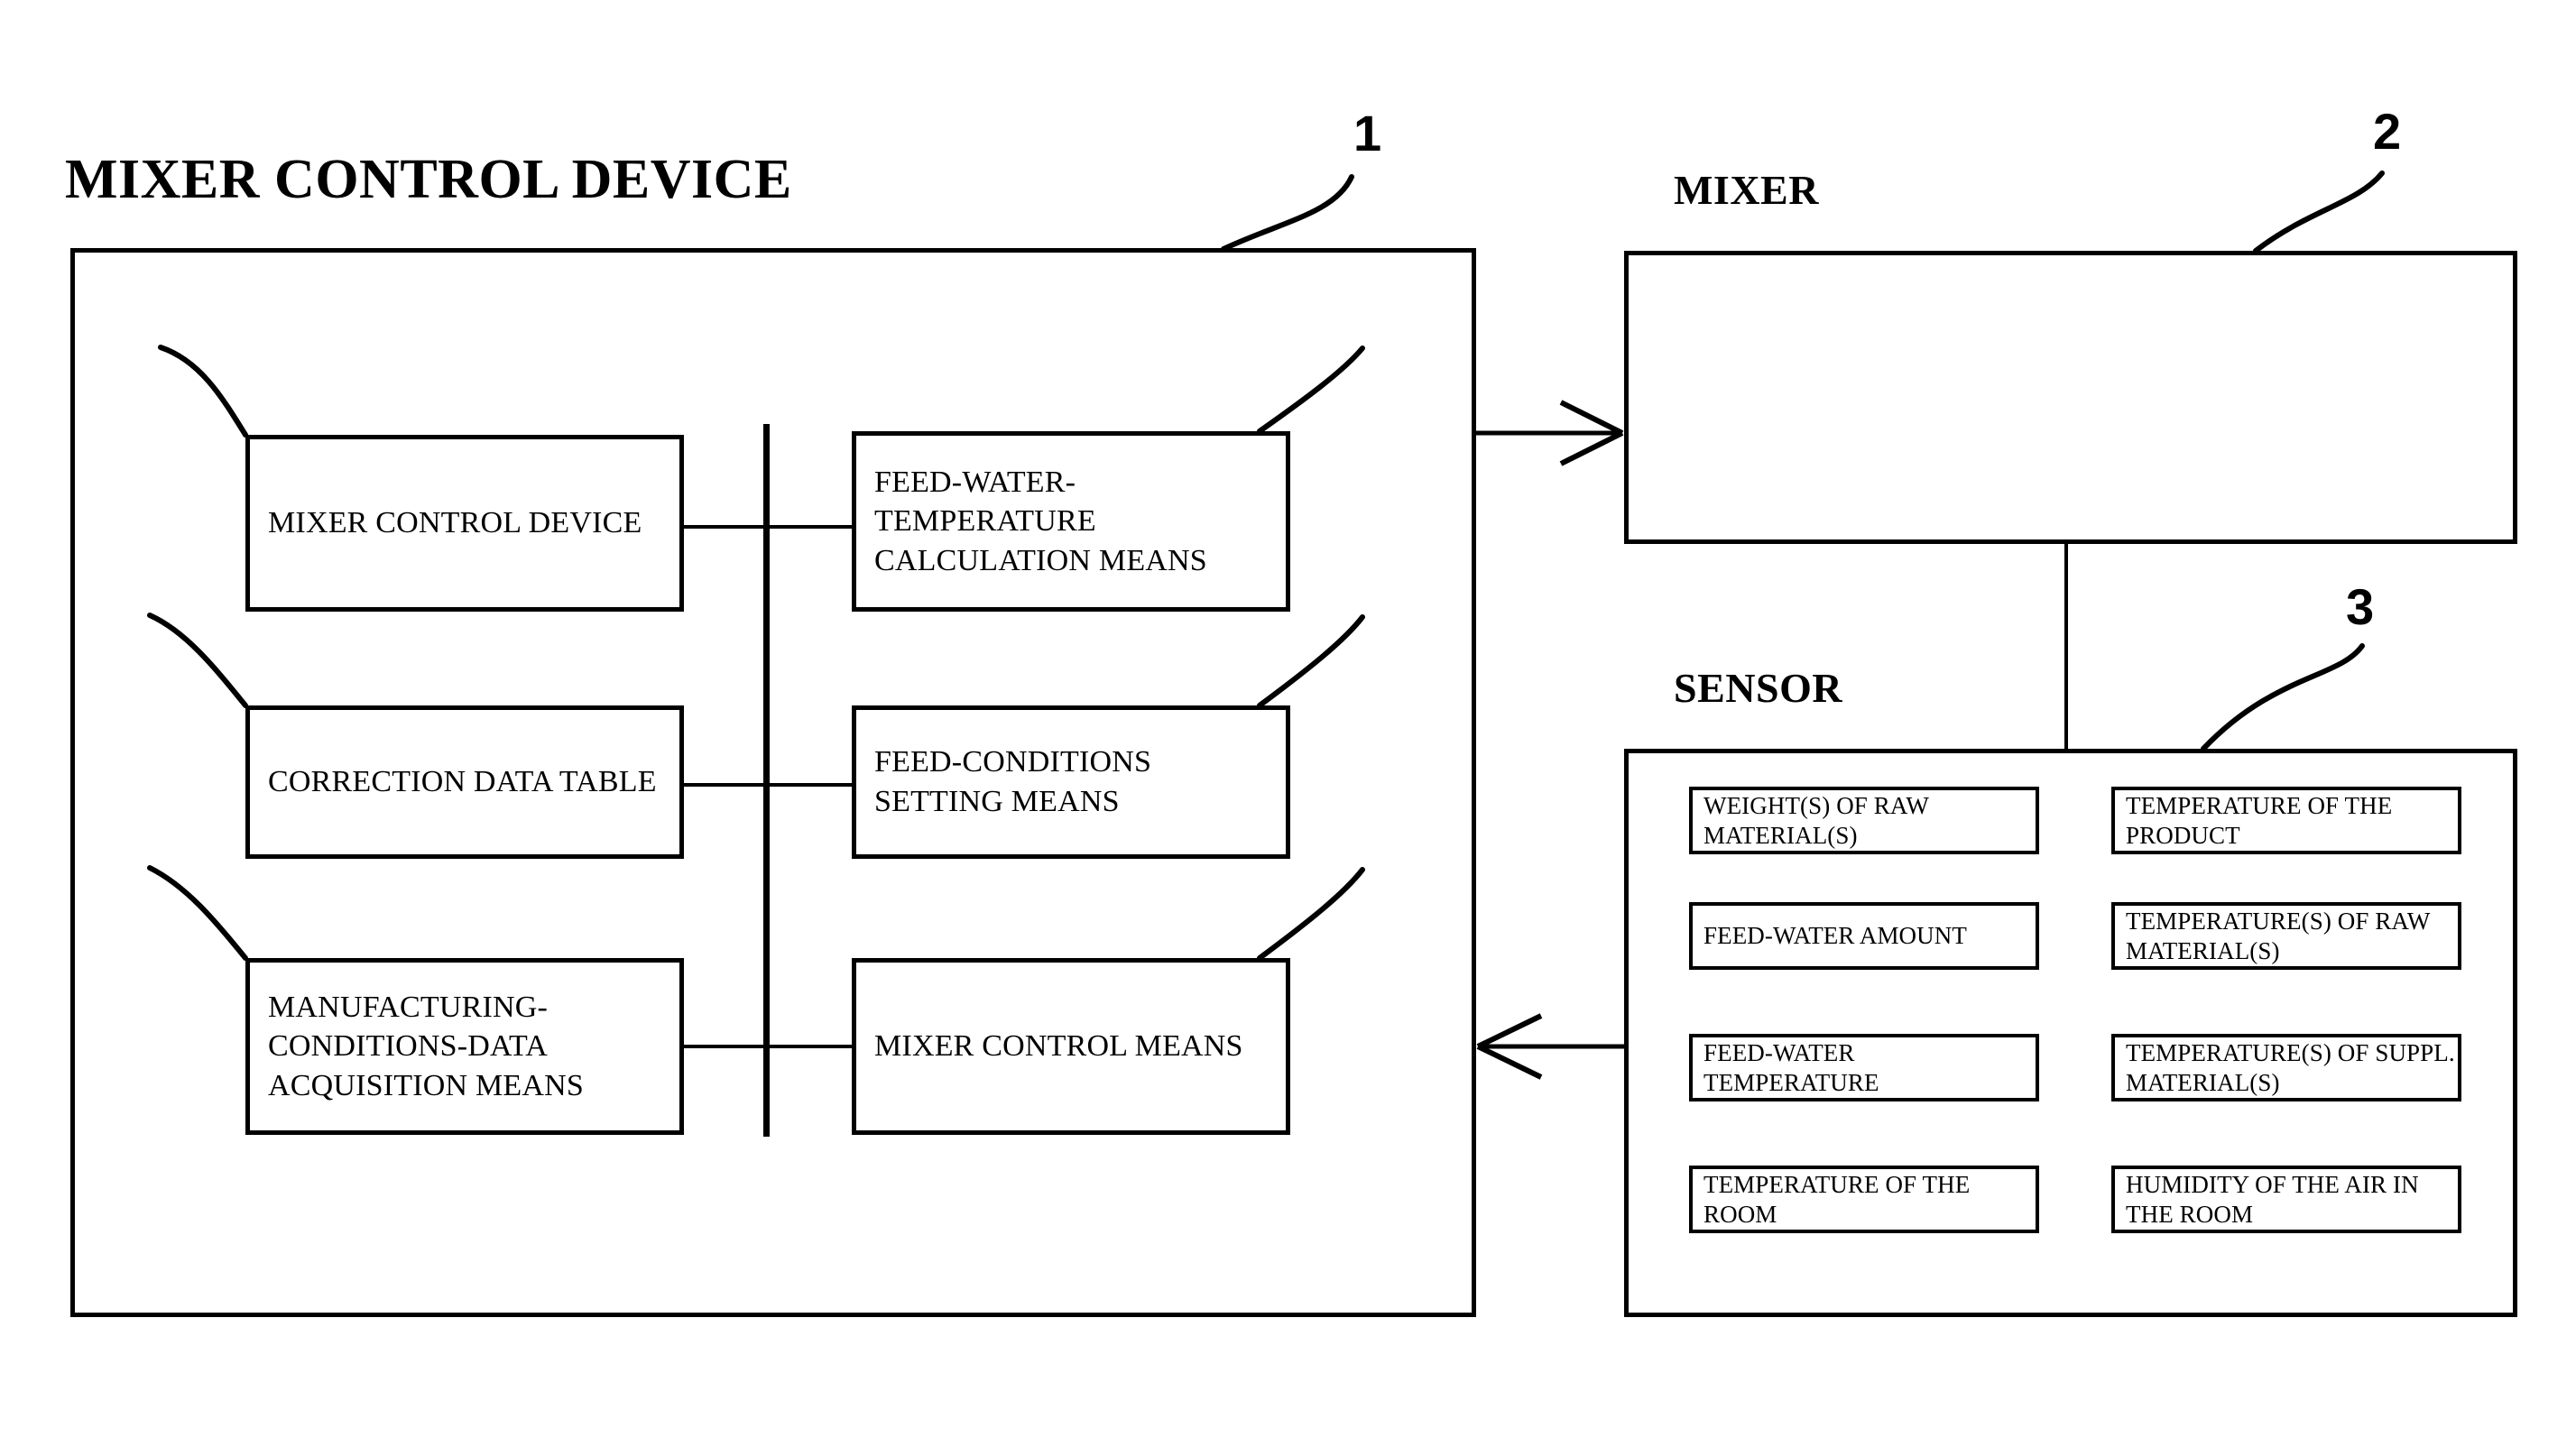 The width and height of the screenshot is (2576, 1447). I want to click on reference-numeral-3: 3, so click(2360, 606).